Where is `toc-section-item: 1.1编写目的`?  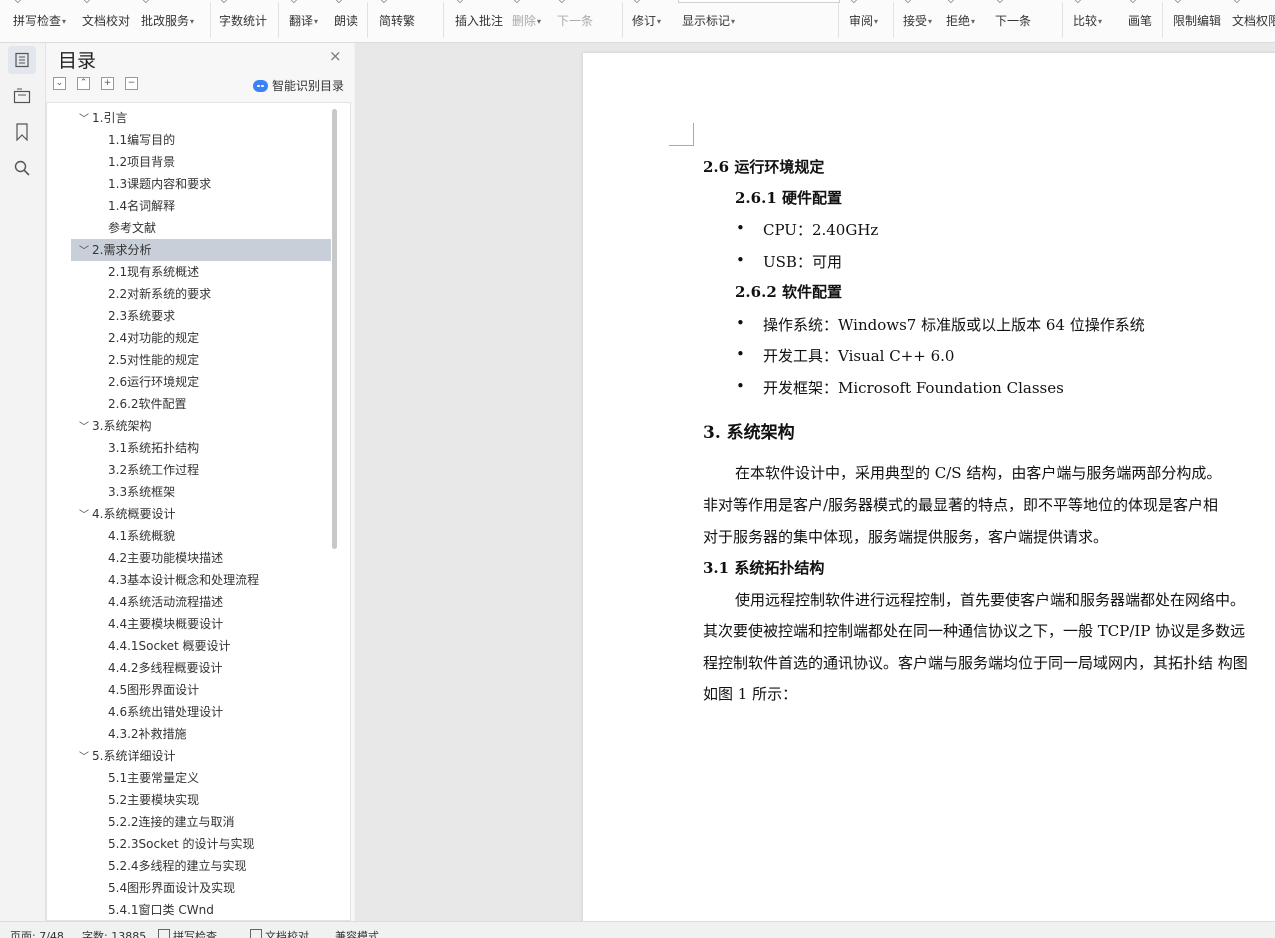 toc-section-item: 1.1编写目的 is located at coordinates (201, 140).